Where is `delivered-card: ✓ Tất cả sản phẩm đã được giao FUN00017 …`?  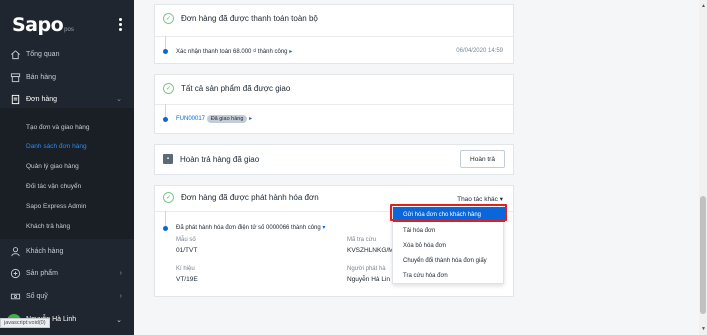
delivered-card: ✓ Tất cả sản phẩm đã được giao FUN00017 … is located at coordinates (334, 104).